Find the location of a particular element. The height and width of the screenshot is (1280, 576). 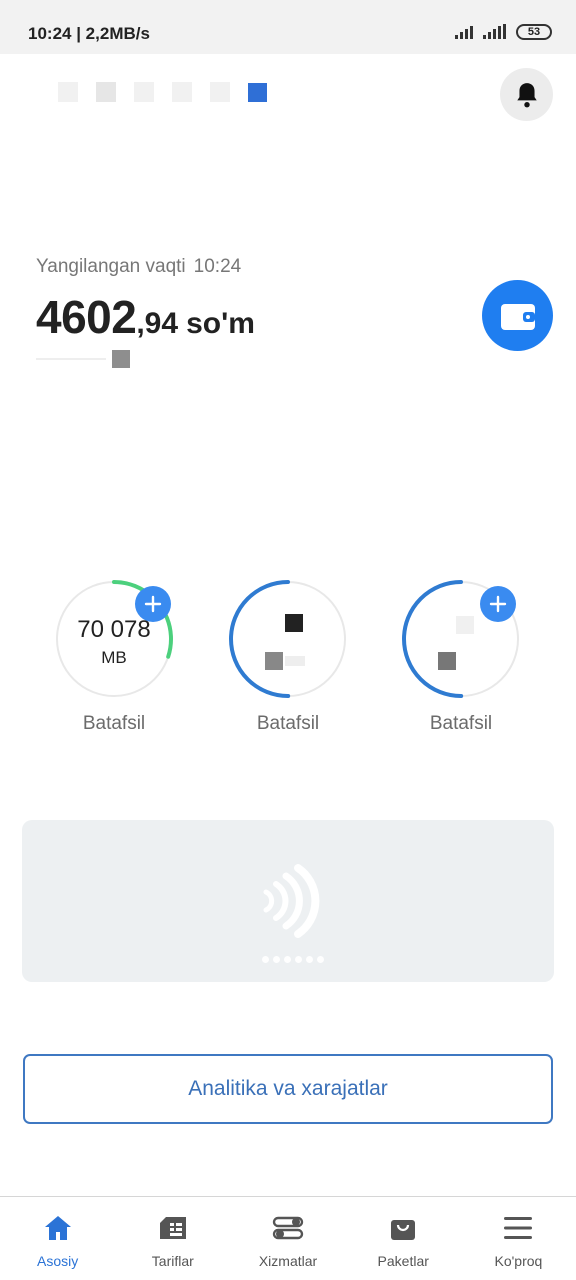

contactless-waves-icon is located at coordinates (291, 901).